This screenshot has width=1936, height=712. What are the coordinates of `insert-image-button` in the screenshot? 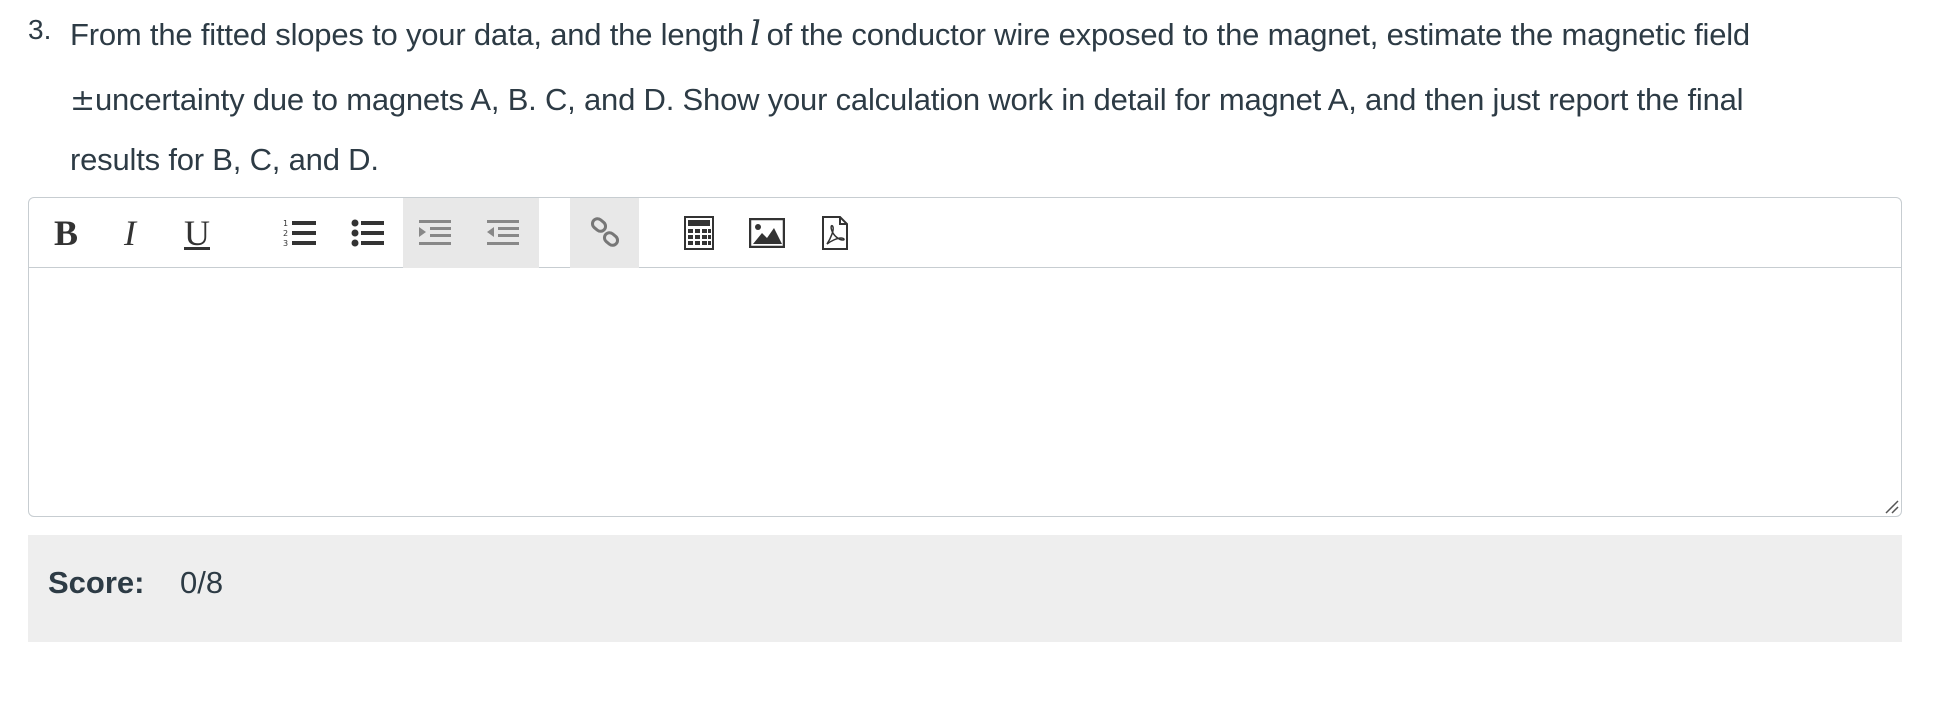 It's located at (767, 233).